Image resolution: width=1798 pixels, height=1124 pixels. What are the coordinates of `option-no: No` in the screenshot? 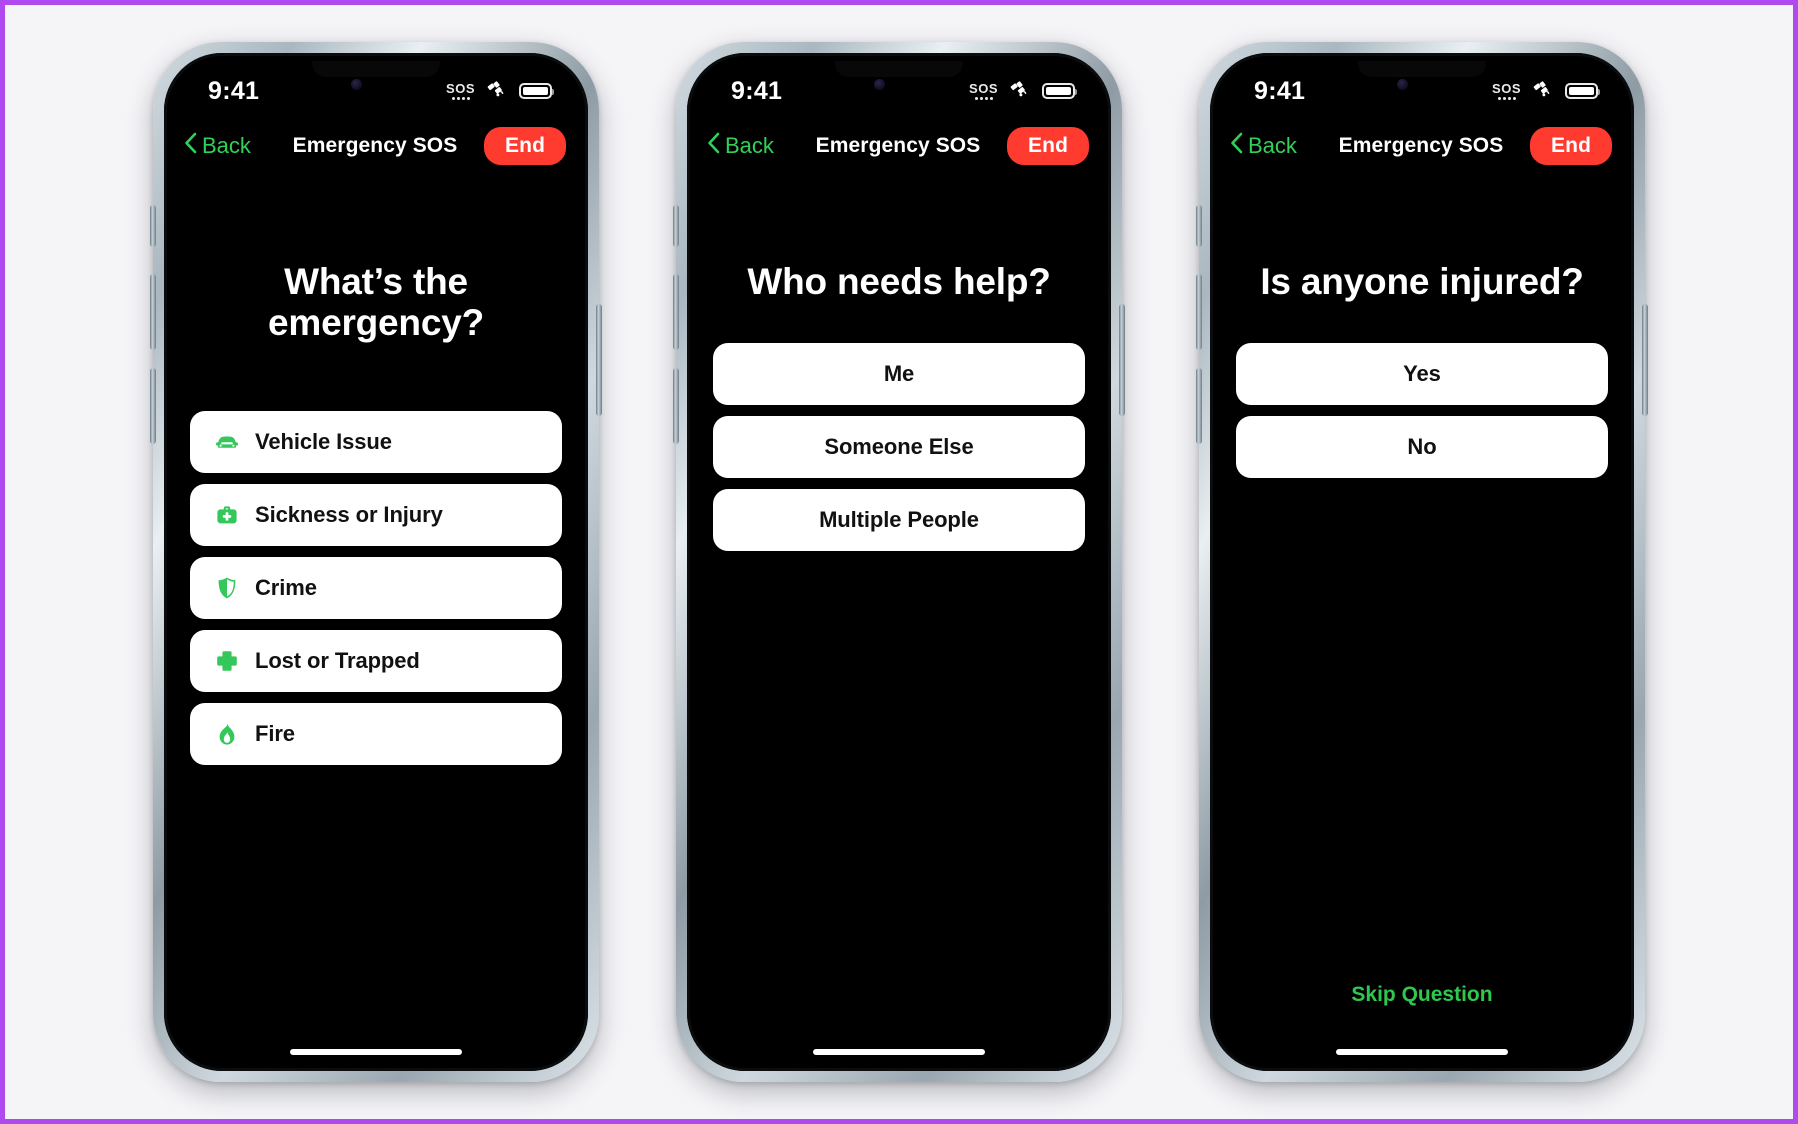 It's located at (1422, 447).